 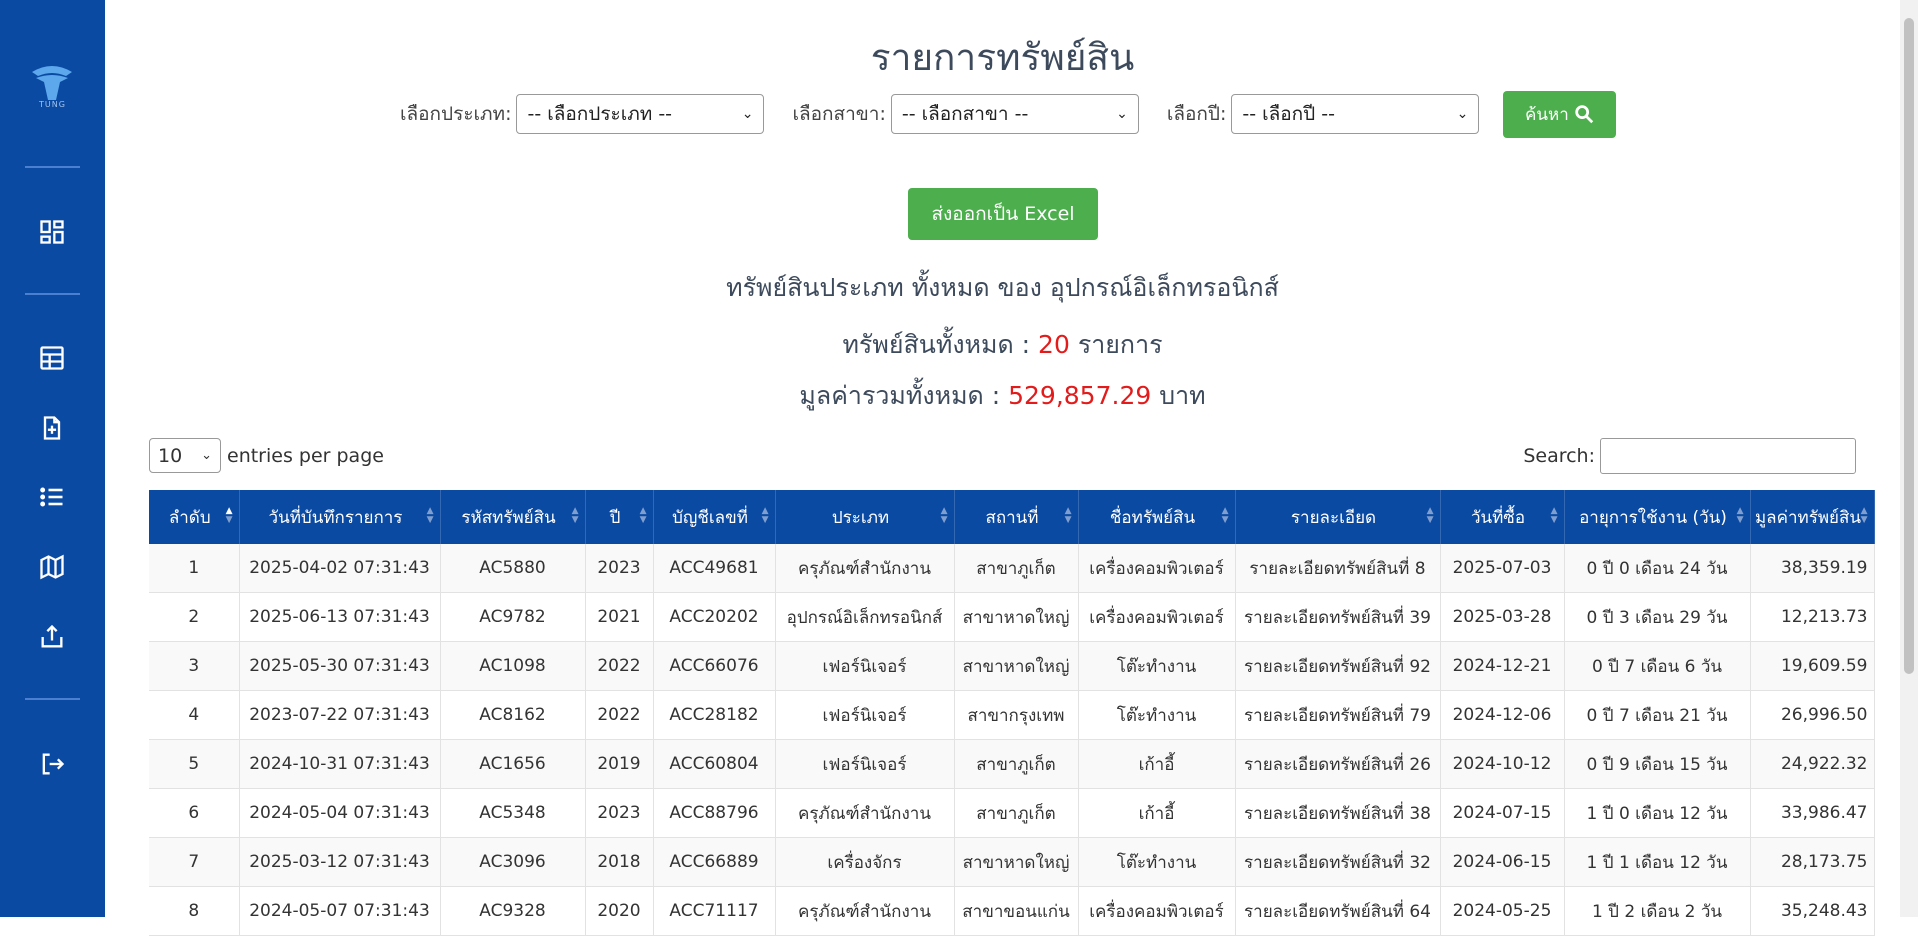 What do you see at coordinates (1657, 764) in the screenshot?
I see `table-cell: 0 ปี 9 เดือน 15 วัน` at bounding box center [1657, 764].